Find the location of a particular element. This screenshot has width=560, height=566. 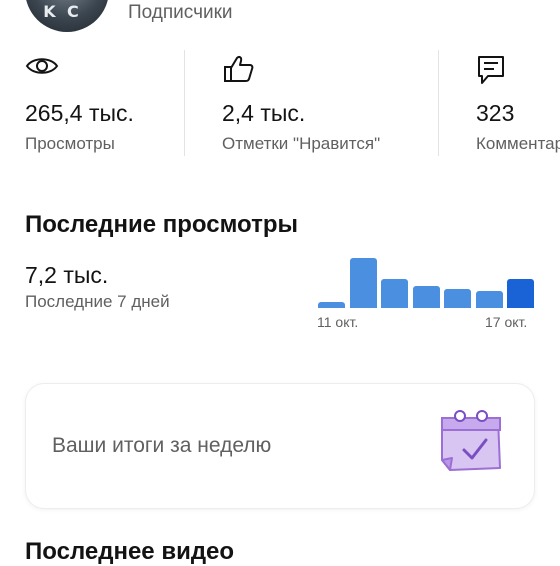

channel-avatar: KC is located at coordinates (67, 16).